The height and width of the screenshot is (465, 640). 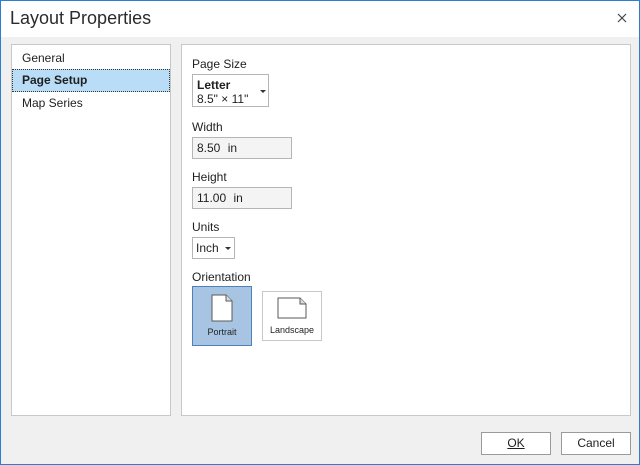 I want to click on landscape-button: Landscape, so click(x=292, y=316).